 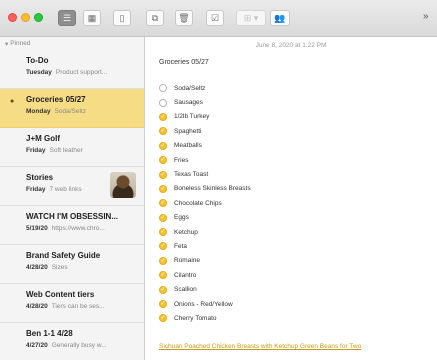 I want to click on checklist-item: ✓ Cilantro, so click(x=205, y=275).